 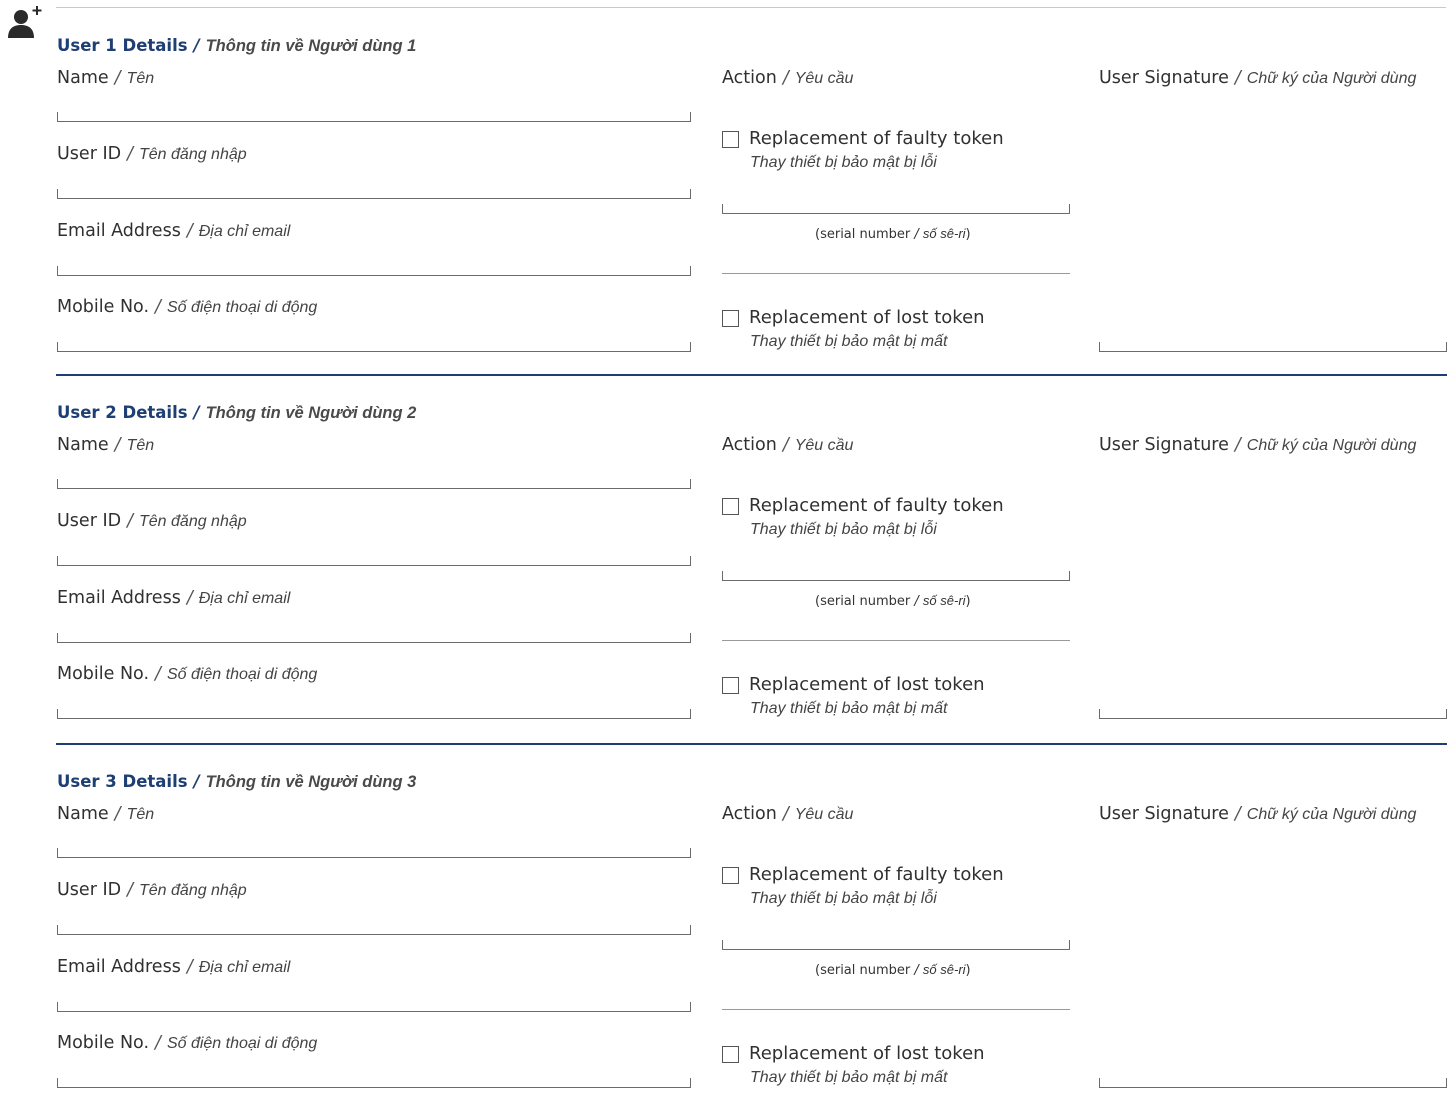 I want to click on action-divider, so click(x=896, y=640).